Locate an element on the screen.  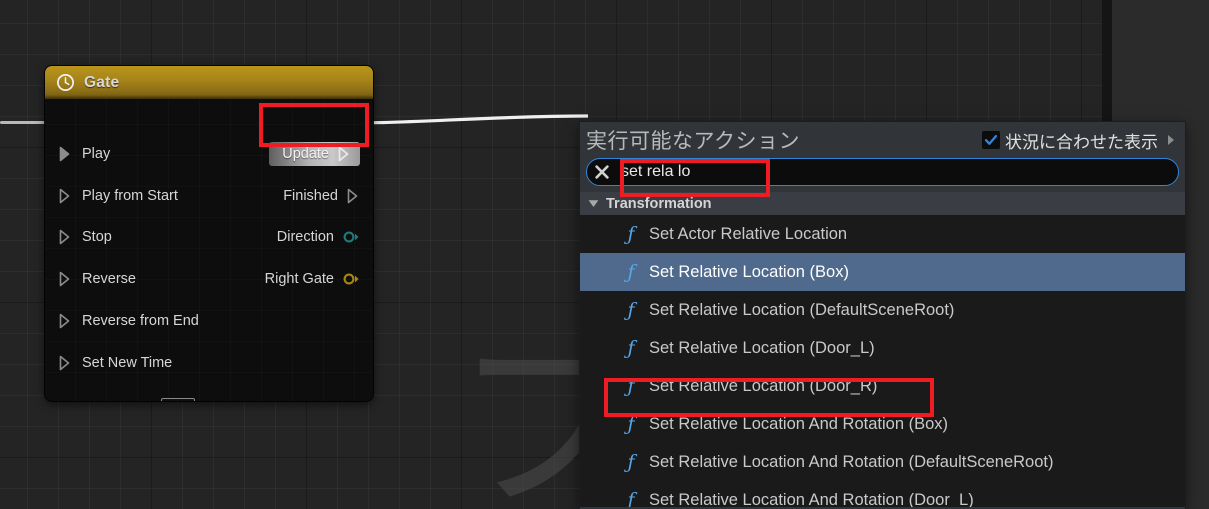
list-item-label: Set Actor Relative Location is located at coordinates (748, 233).